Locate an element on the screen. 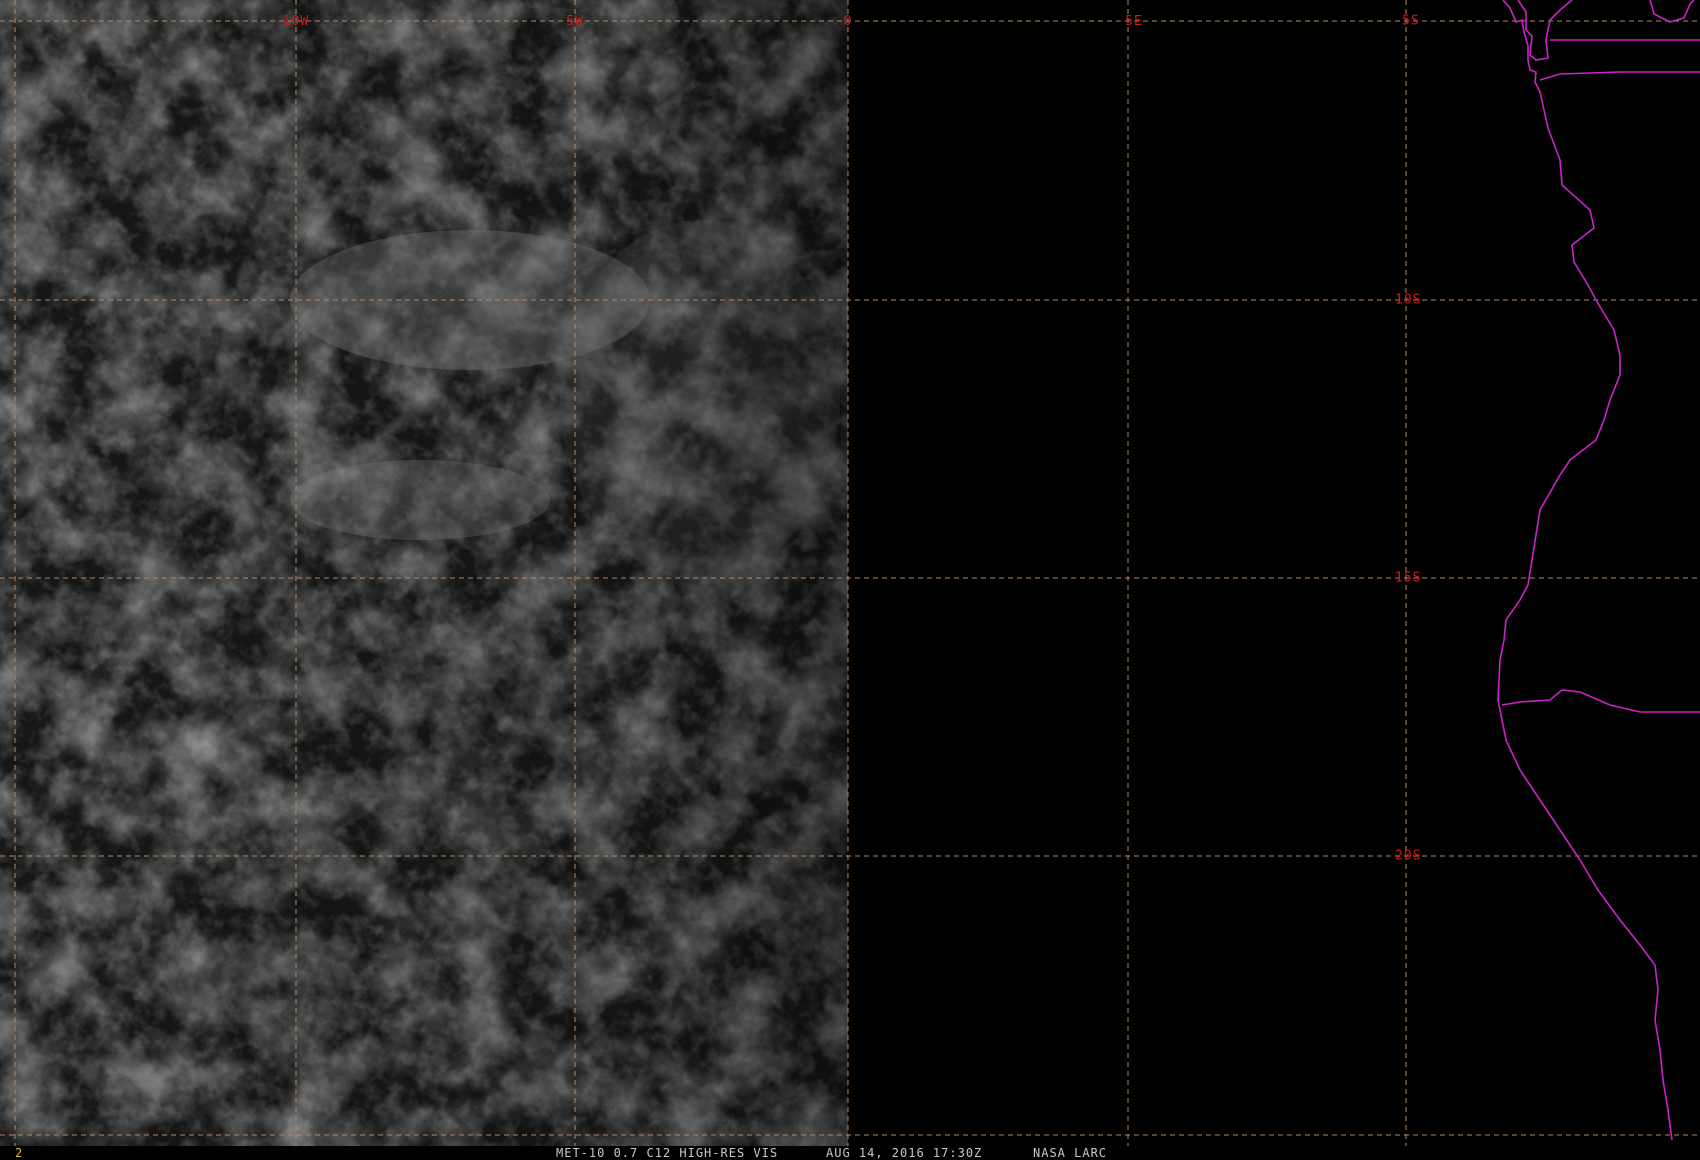 Image resolution: width=1700 pixels, height=1160 pixels. cabinda-northern-outline is located at coordinates (1672, 11).